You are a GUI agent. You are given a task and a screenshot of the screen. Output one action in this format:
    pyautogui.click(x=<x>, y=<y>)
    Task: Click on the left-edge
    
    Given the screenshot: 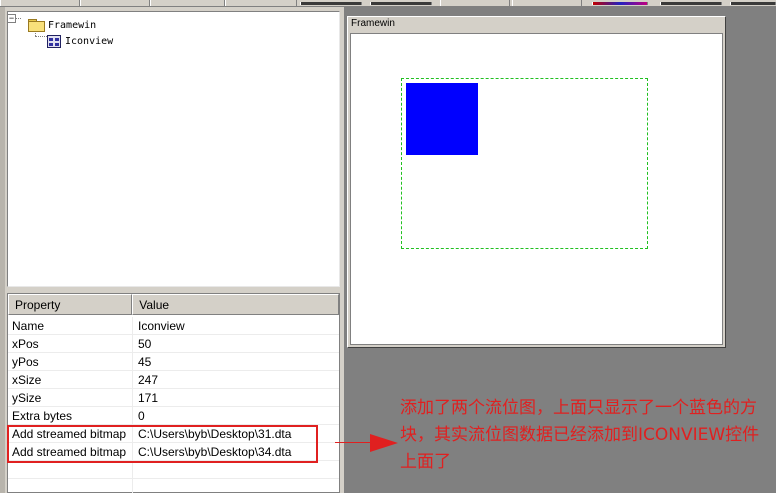 What is the action you would take?
    pyautogui.click(x=2, y=250)
    